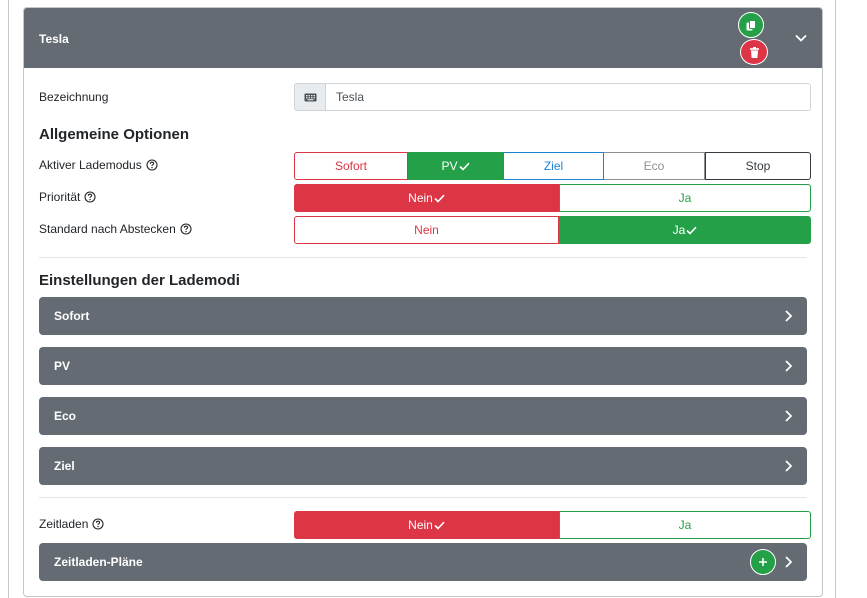 The image size is (867, 598). I want to click on priority-label-text: Priorität, so click(60, 197).